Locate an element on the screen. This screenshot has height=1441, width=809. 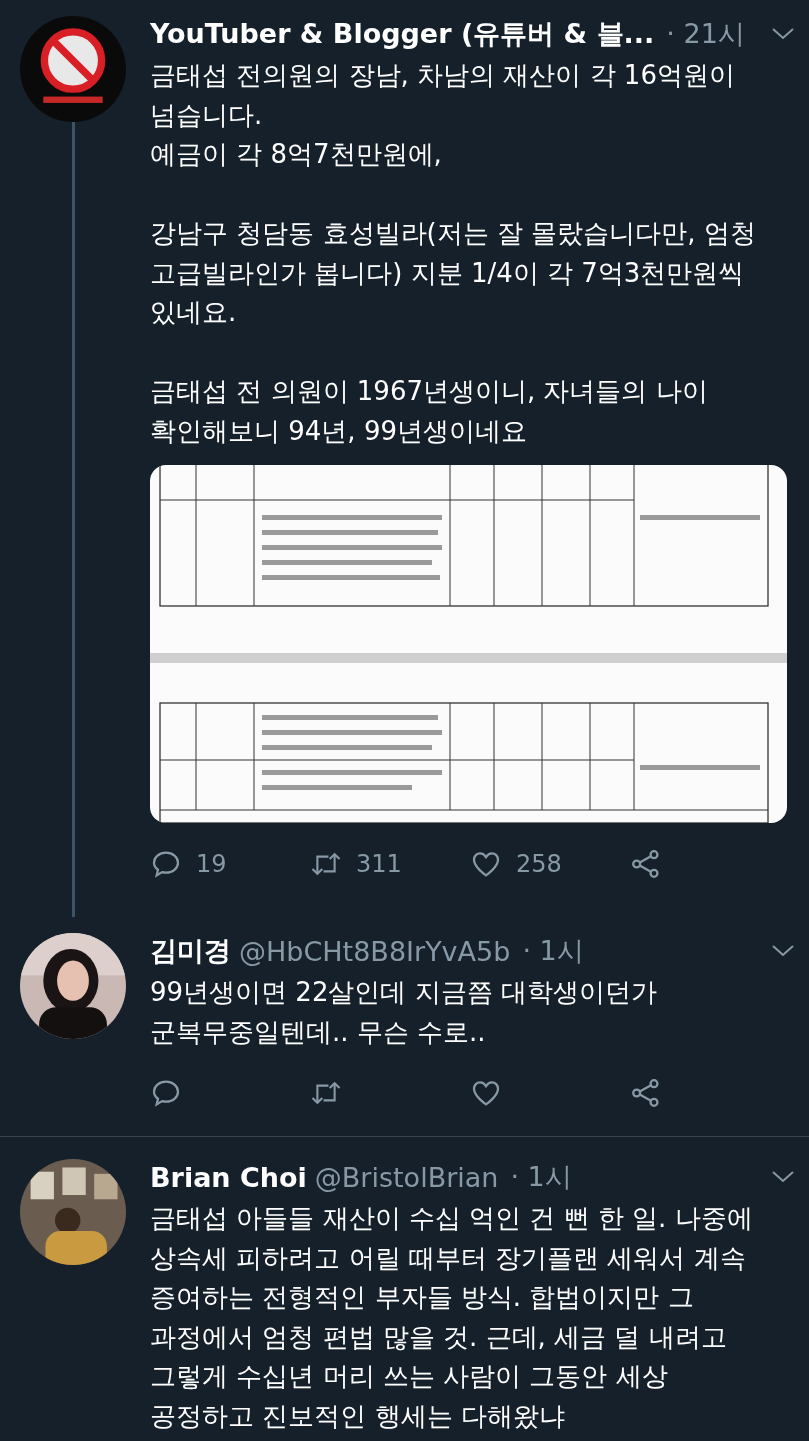
author-handle: @BristolBrian is located at coordinates (406, 1177).